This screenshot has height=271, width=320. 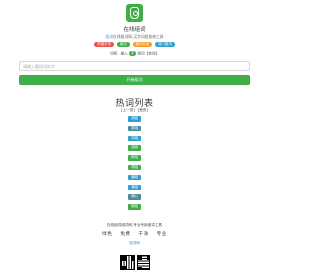 I want to click on footer-link: 组词网, so click(x=134, y=243).